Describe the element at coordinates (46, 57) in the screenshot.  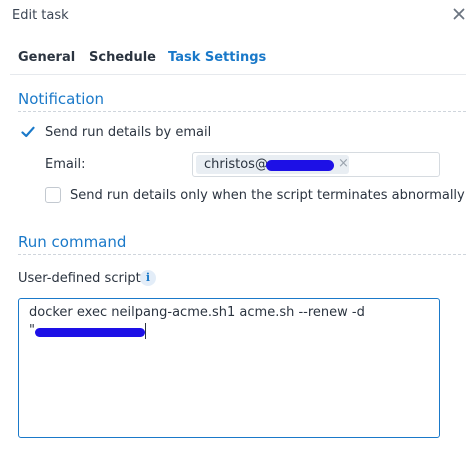
I see `tab-general: General` at that location.